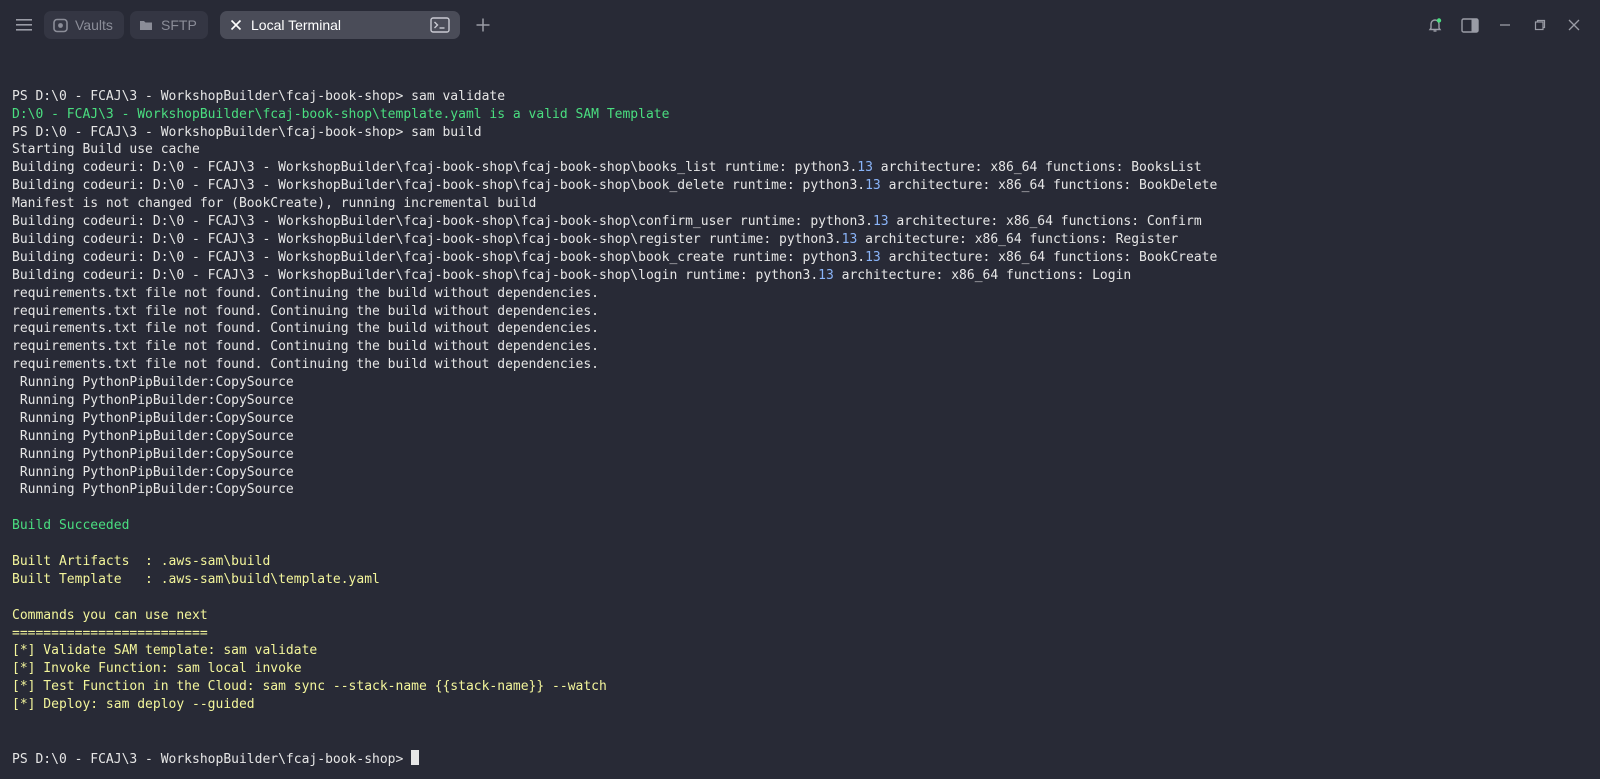 Image resolution: width=1600 pixels, height=779 pixels. I want to click on terminal-line: Build Succeeded, so click(71, 526).